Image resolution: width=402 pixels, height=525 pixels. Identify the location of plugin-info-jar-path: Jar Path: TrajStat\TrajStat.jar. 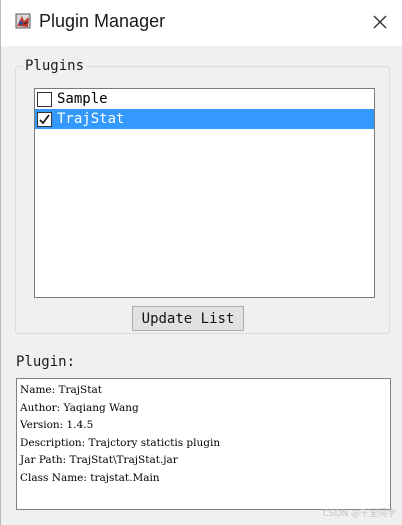
(99, 460).